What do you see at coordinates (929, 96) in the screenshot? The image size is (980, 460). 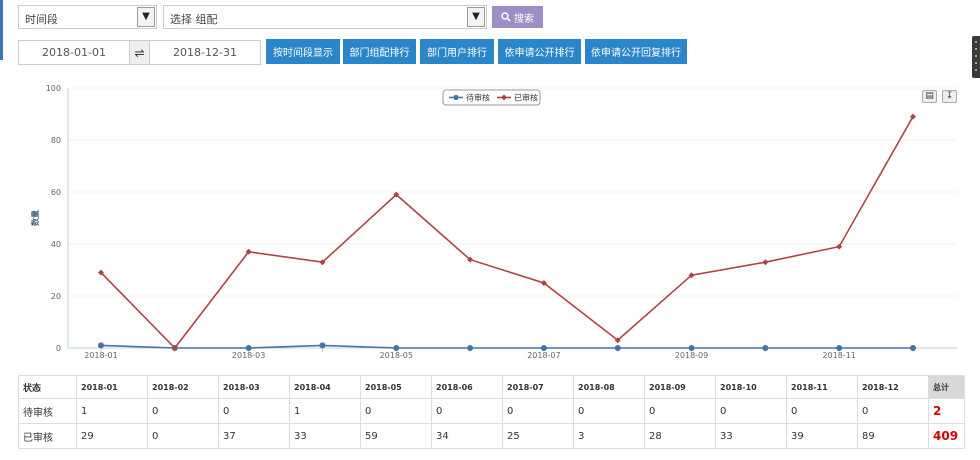 I see `printer-icon: ▤` at bounding box center [929, 96].